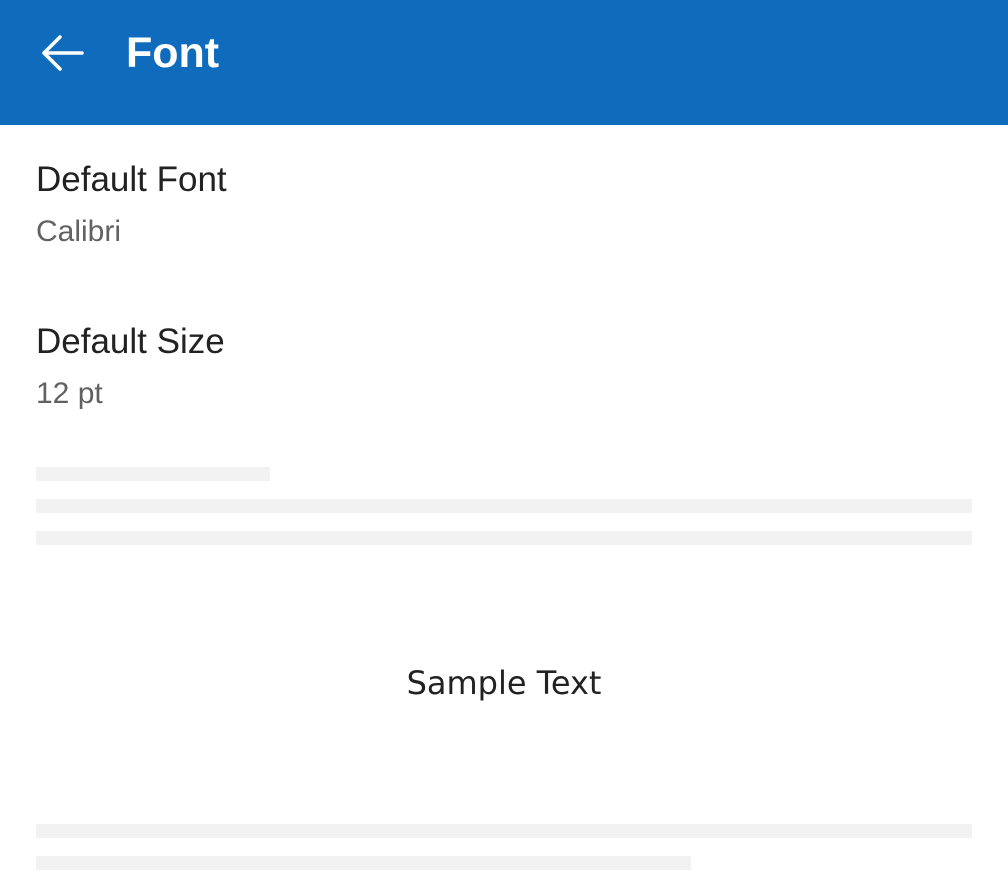 The height and width of the screenshot is (886, 1008). I want to click on placeholder-bar-short, so click(153, 474).